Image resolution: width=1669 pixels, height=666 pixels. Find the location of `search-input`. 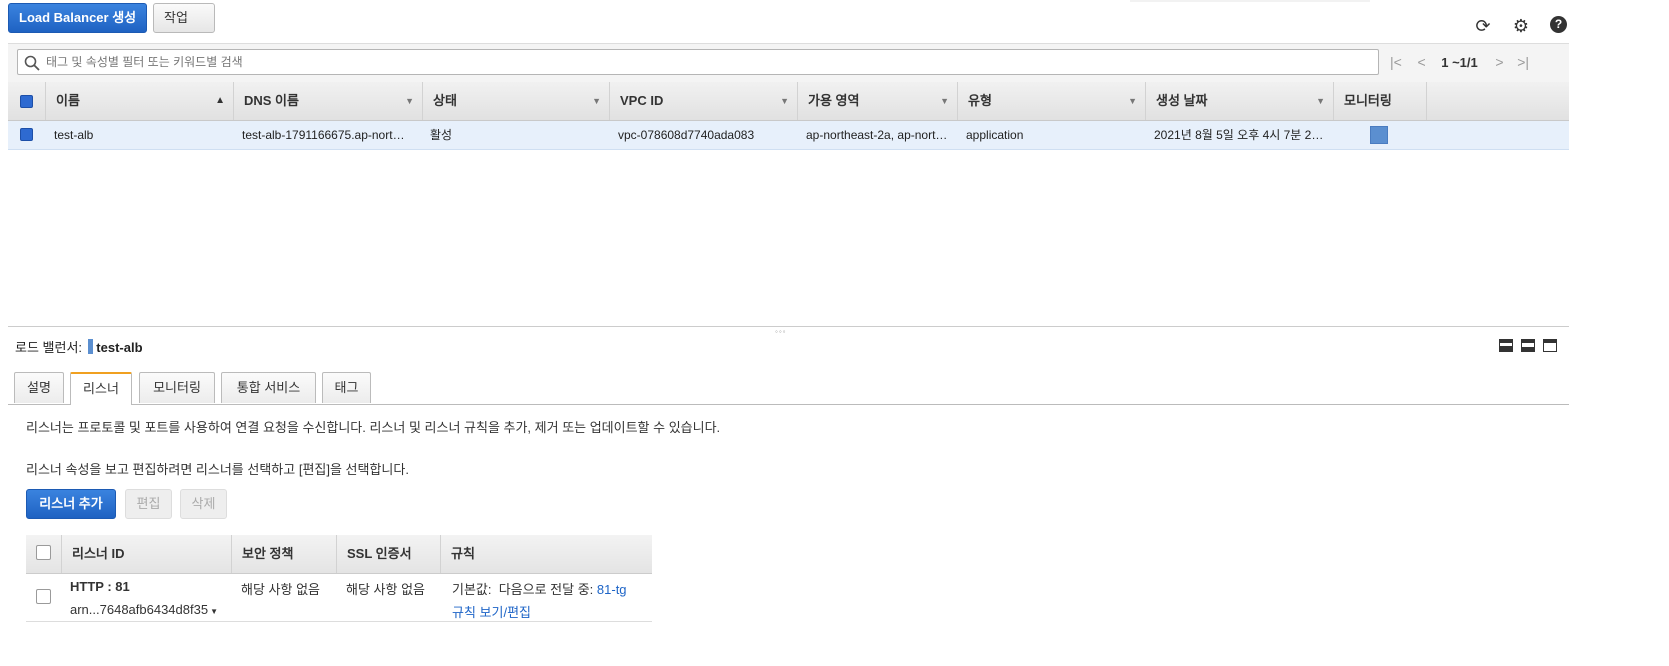

search-input is located at coordinates (698, 62).